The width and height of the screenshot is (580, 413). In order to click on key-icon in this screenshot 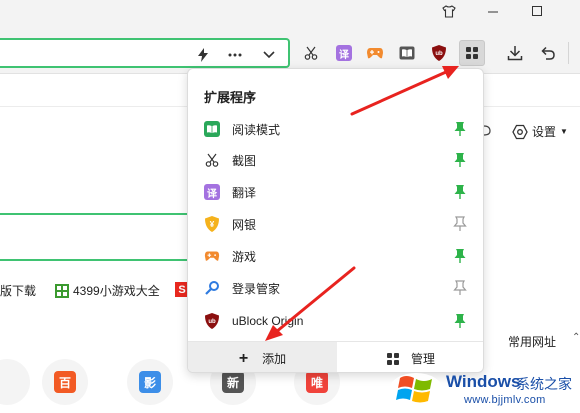, I will do `click(212, 288)`.